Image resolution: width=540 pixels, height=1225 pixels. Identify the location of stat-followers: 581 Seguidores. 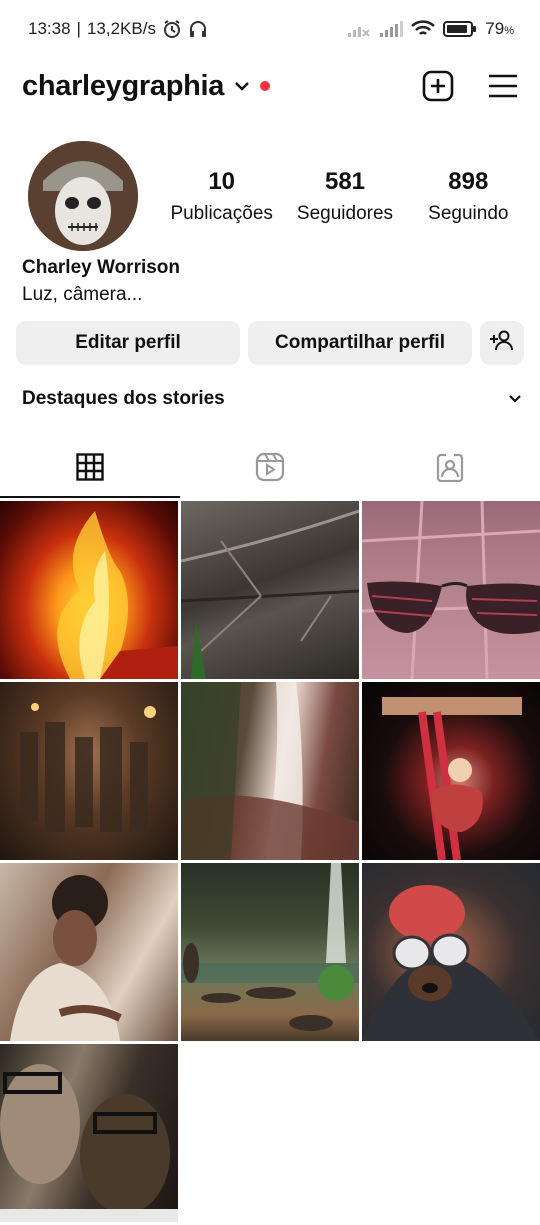
(344, 196).